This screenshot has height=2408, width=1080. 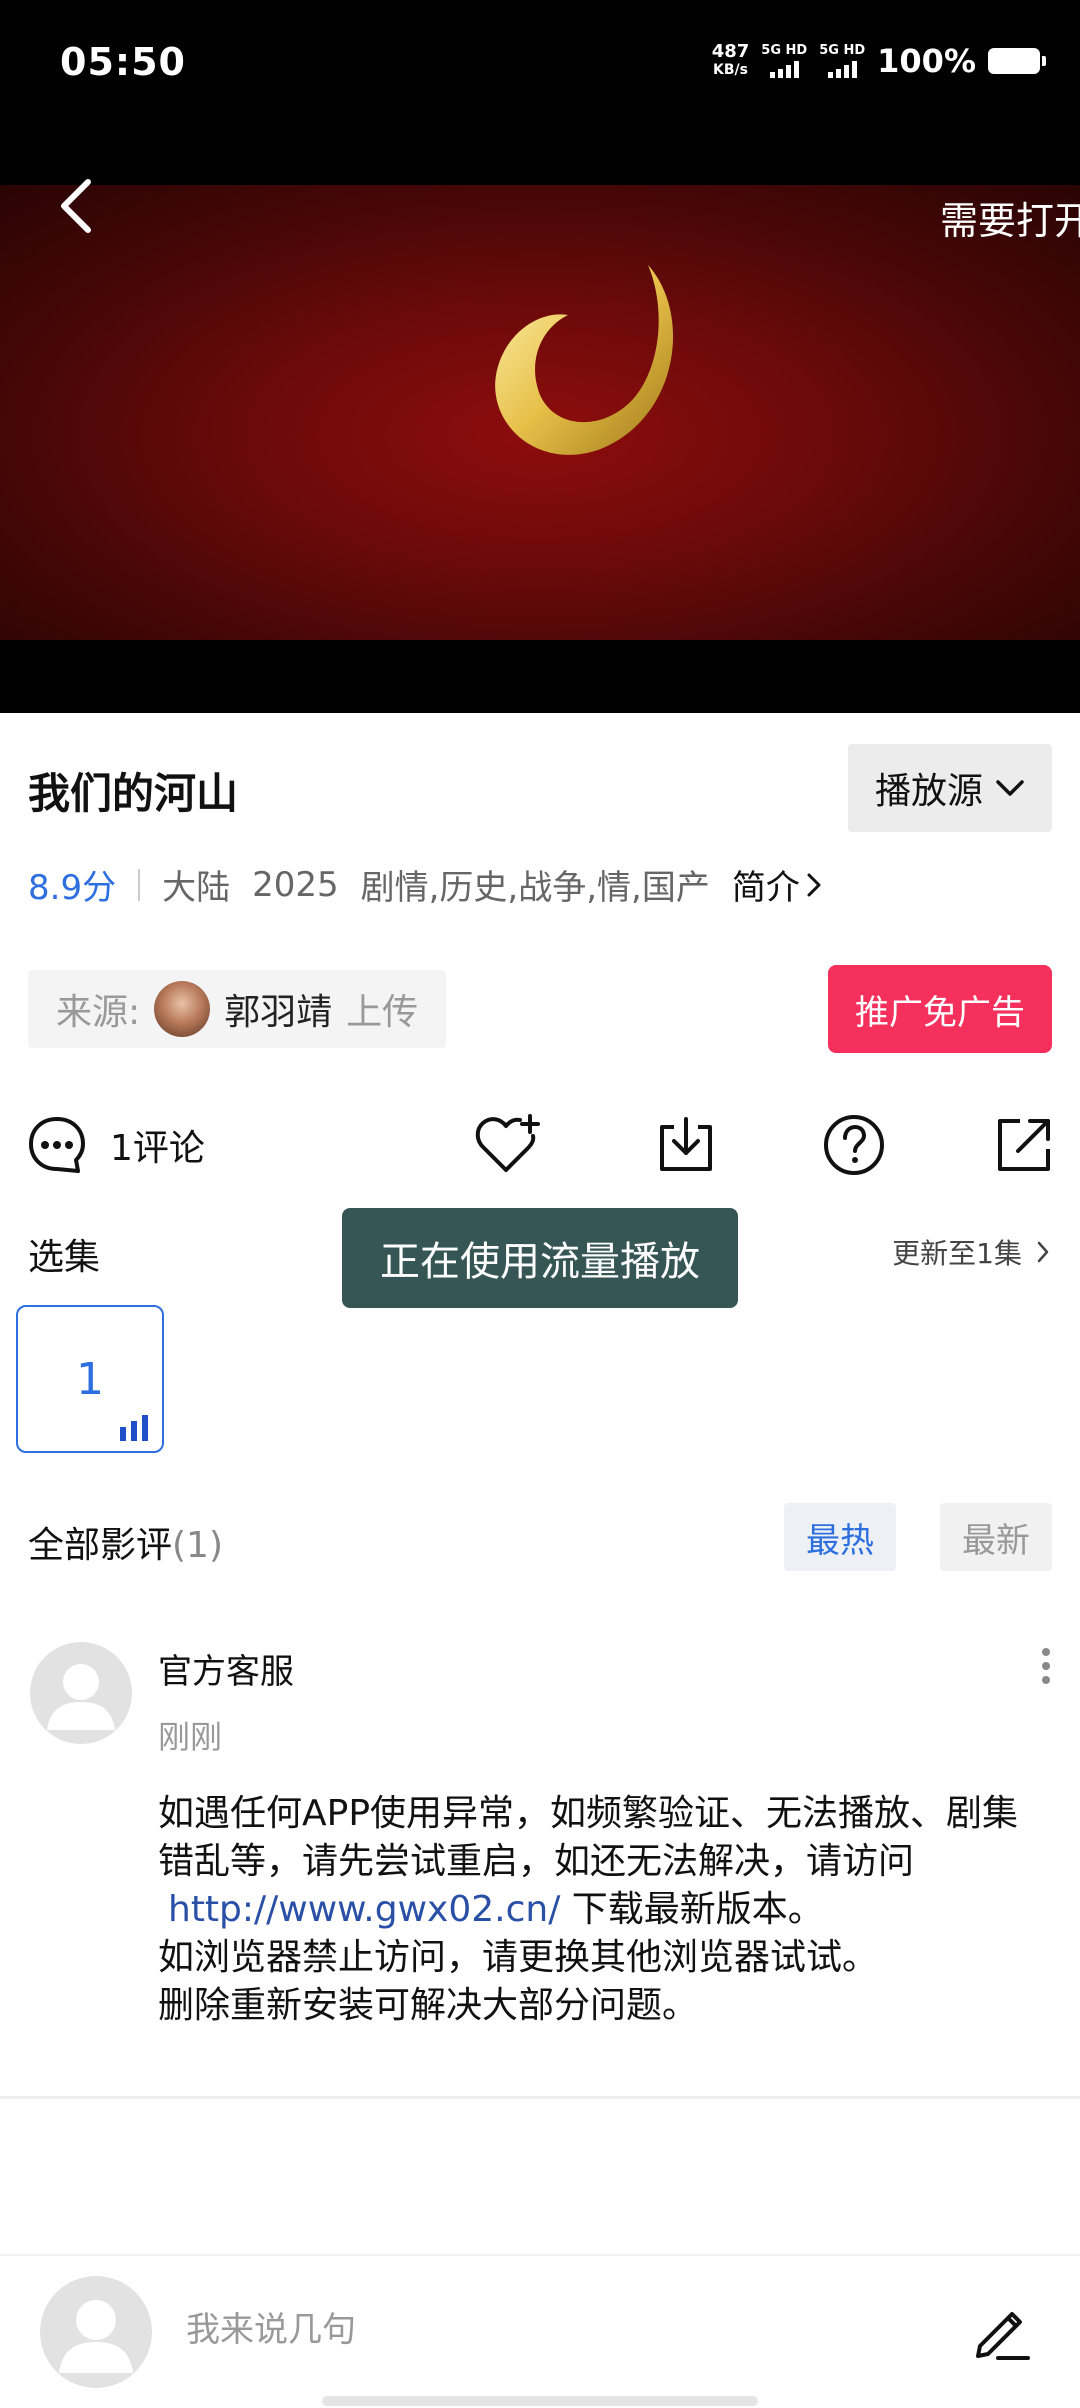 I want to click on section-divider, so click(x=540, y=2097).